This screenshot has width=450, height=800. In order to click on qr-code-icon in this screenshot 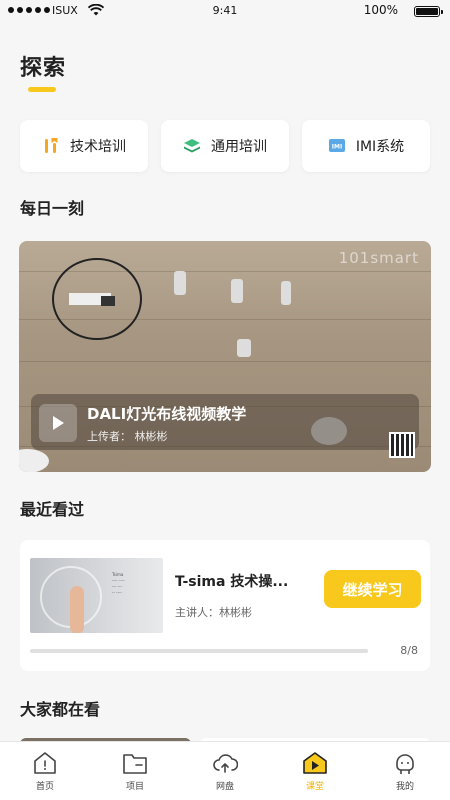, I will do `click(402, 445)`.